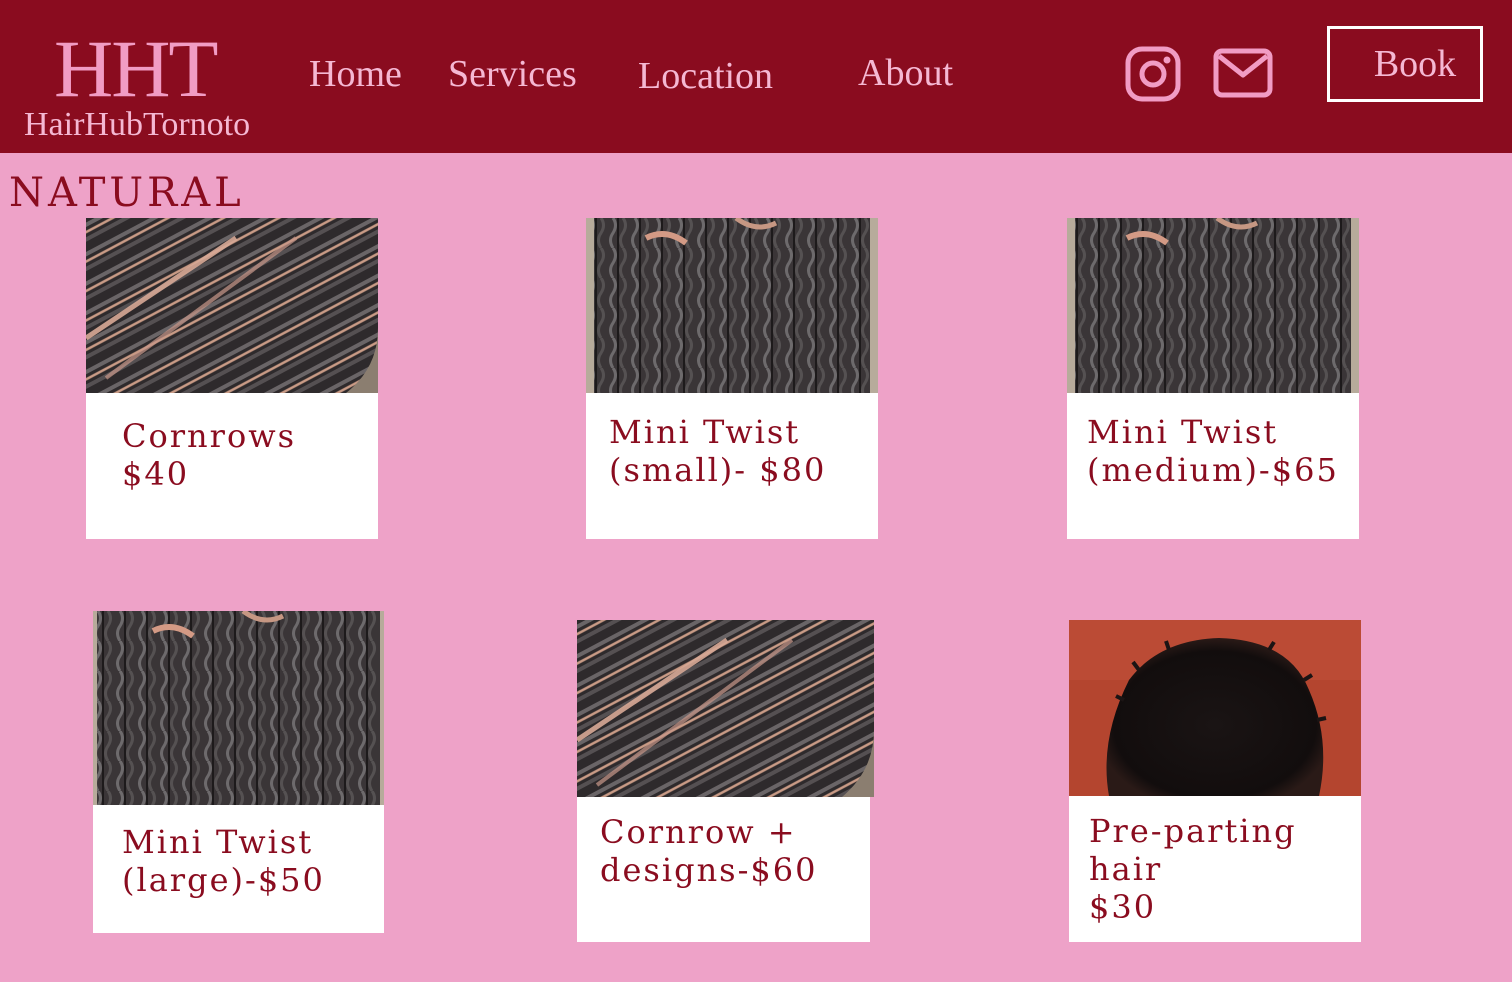  I want to click on nav-services: Services, so click(512, 74).